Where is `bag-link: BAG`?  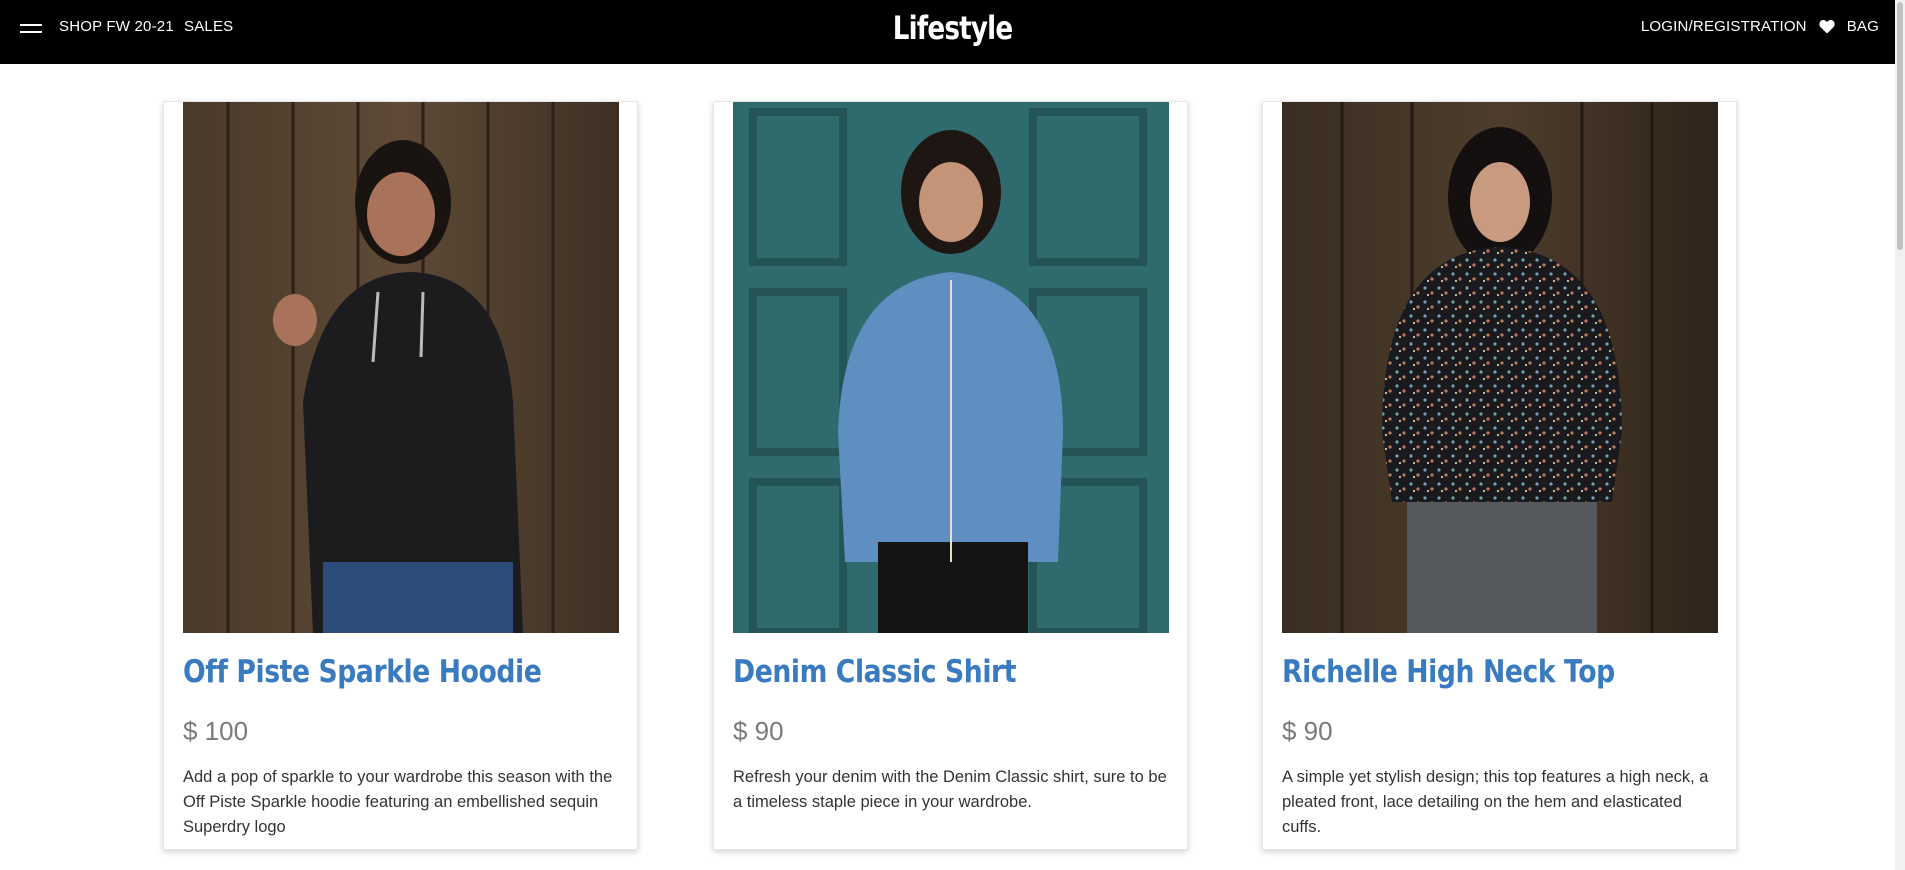 bag-link: BAG is located at coordinates (1863, 26).